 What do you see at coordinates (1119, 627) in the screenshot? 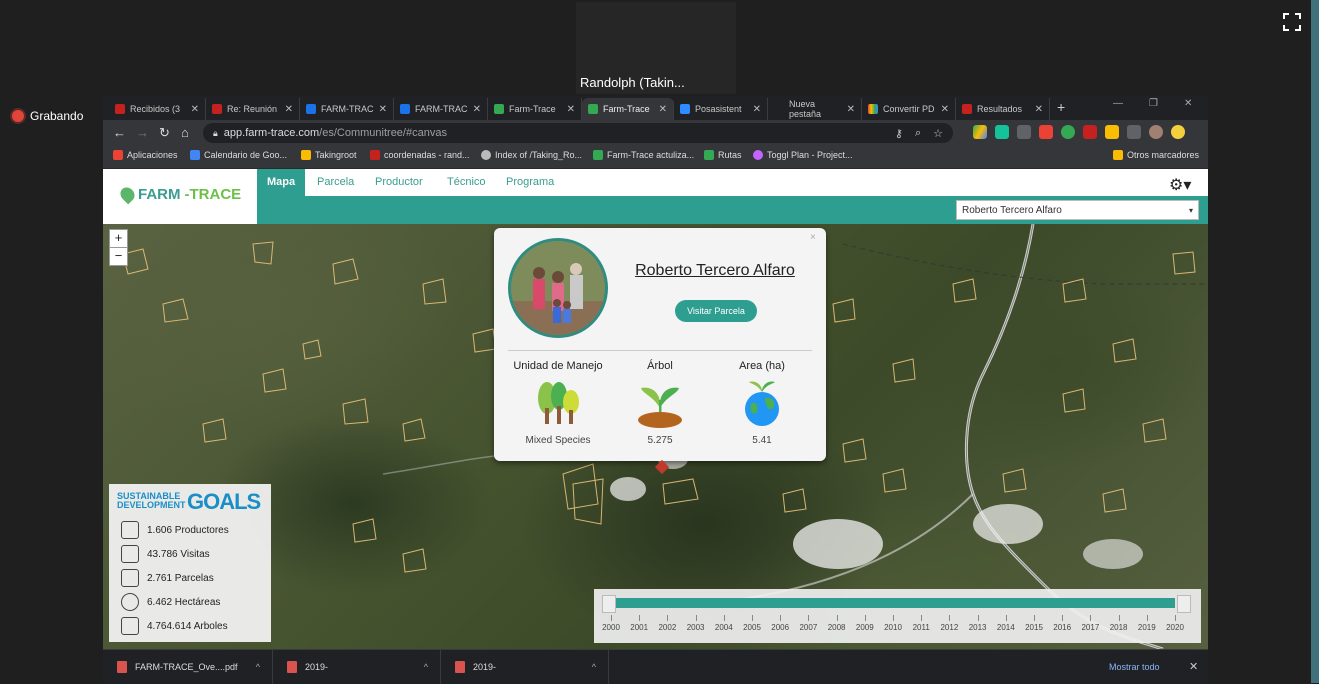
I see `timeline-year-label: 2018` at bounding box center [1119, 627].